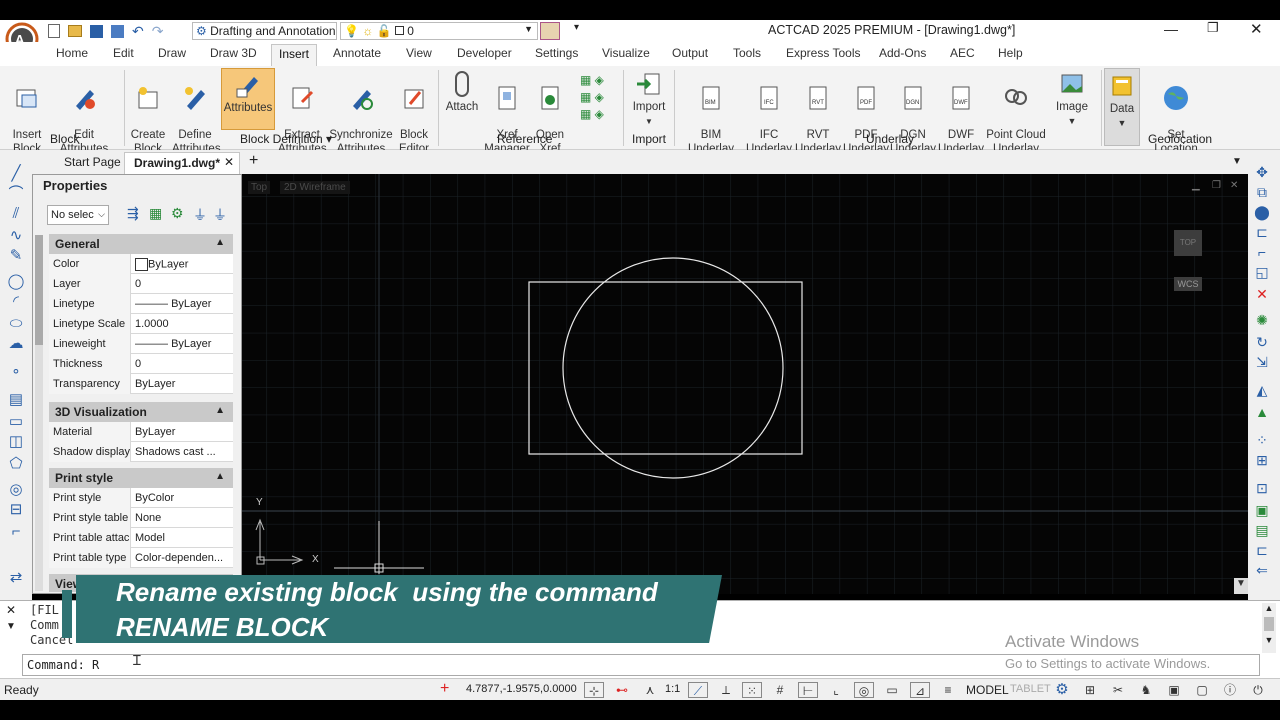 The height and width of the screenshot is (720, 1280). I want to click on dwf-underlay-button: DWF DWF Underlay, so click(961, 113).